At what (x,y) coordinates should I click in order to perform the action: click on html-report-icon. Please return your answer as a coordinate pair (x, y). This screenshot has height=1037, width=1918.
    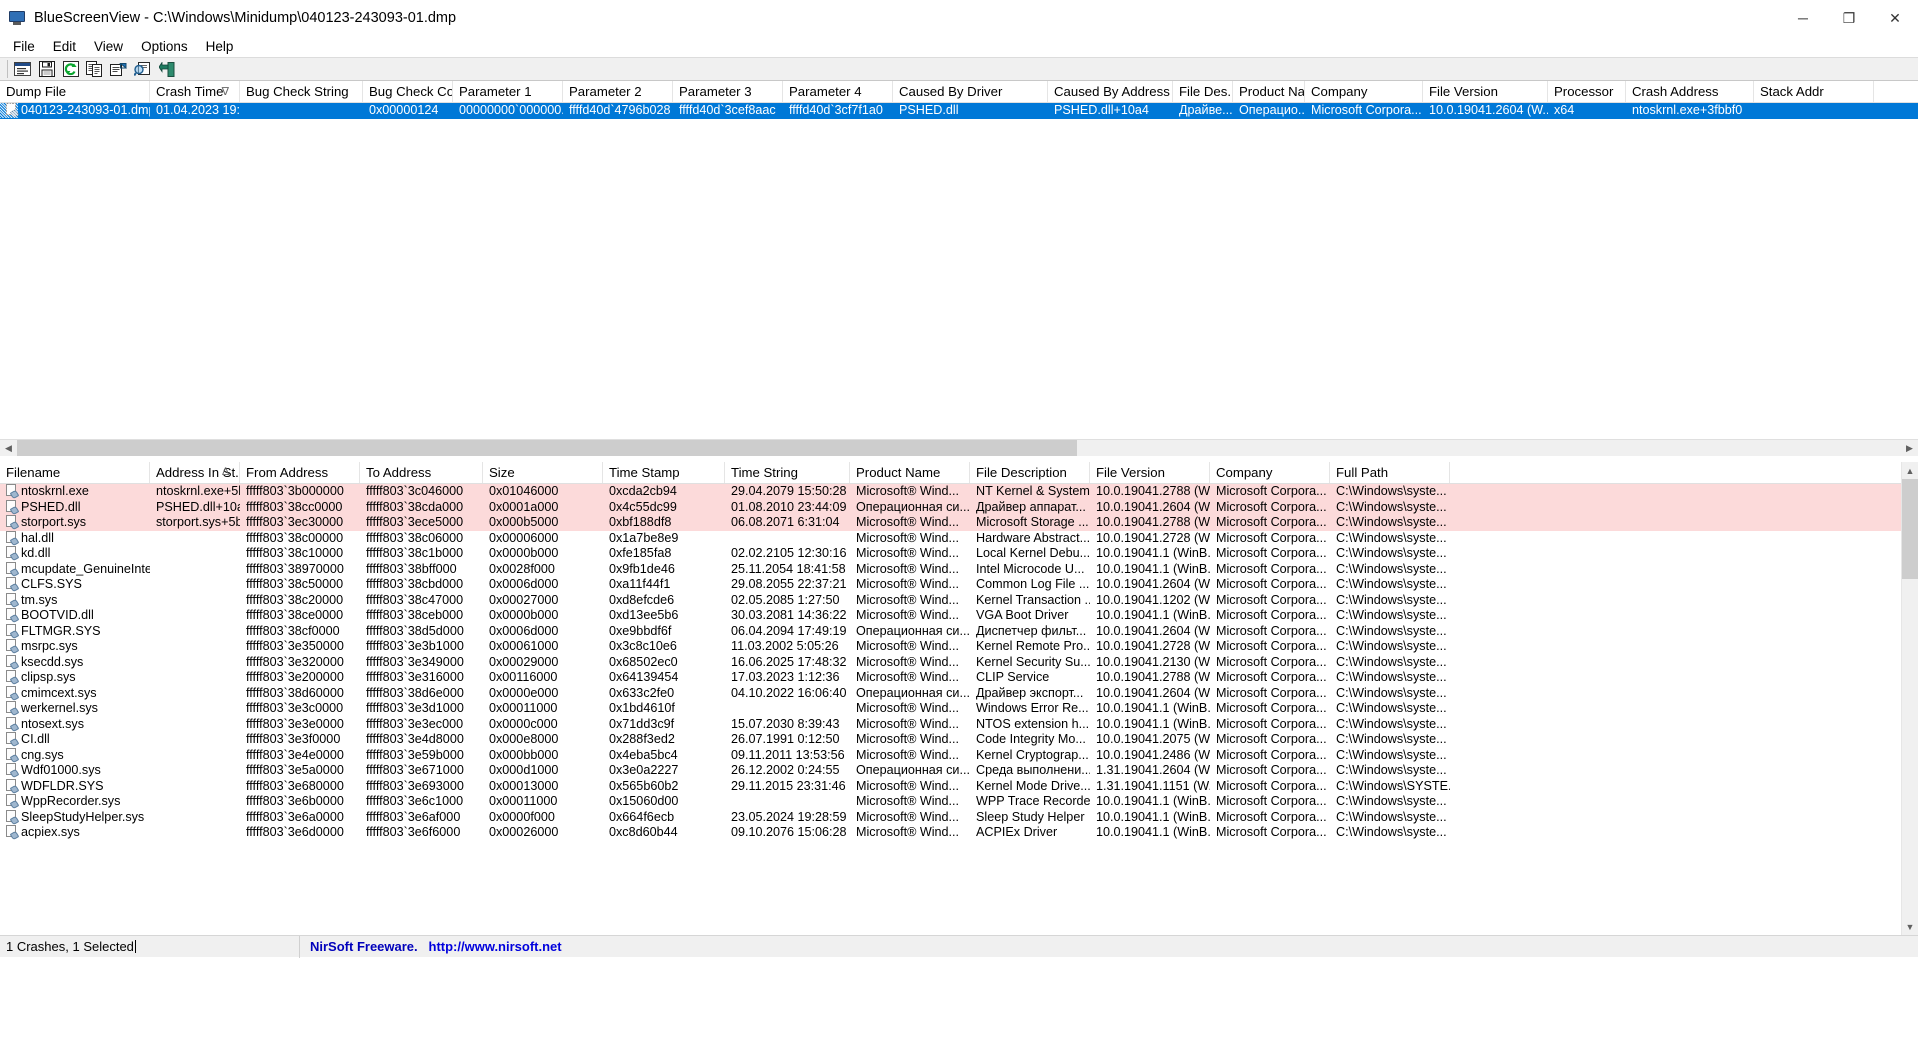
    Looking at the image, I should click on (118, 69).